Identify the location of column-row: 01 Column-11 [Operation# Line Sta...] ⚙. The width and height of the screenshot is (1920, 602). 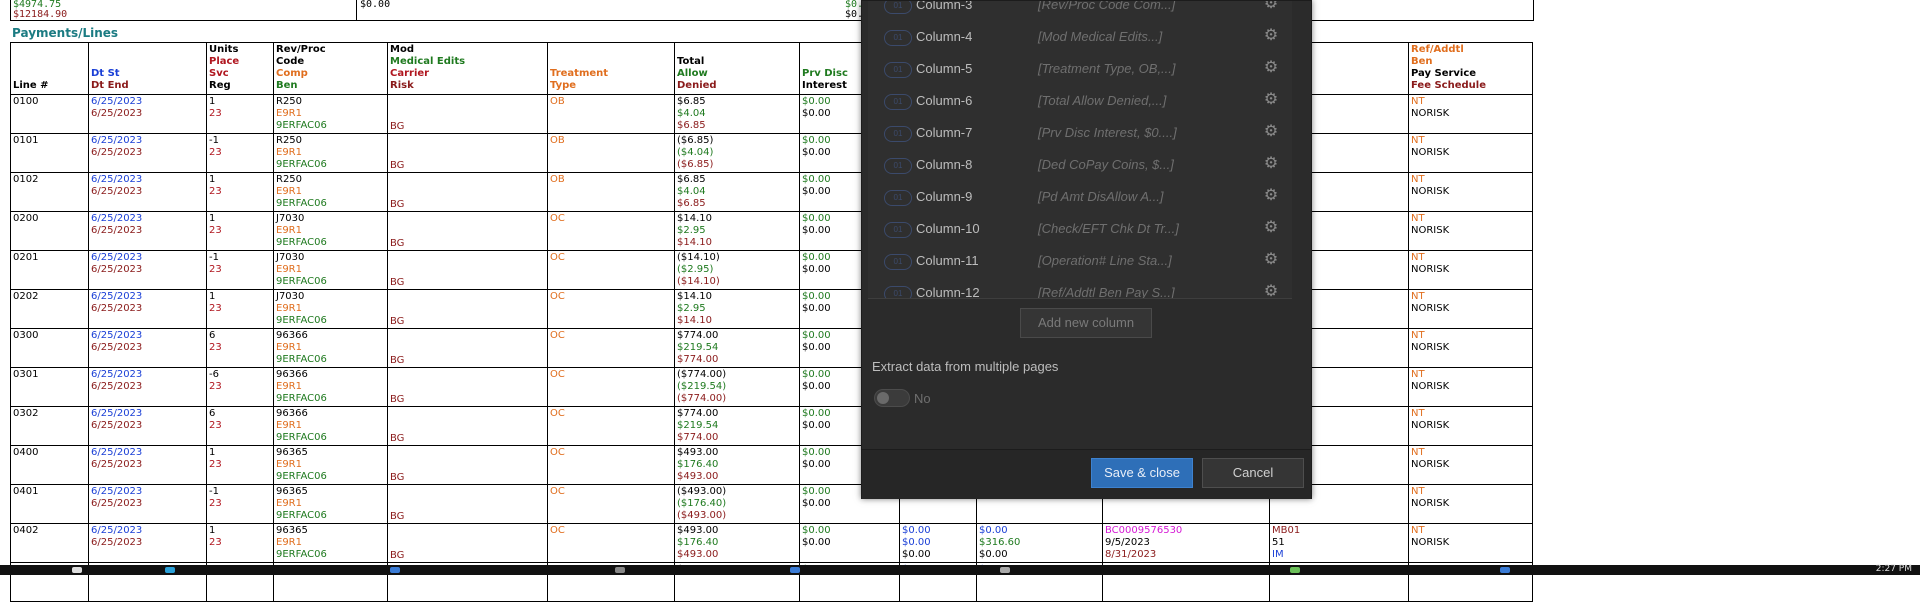
(1080, 262).